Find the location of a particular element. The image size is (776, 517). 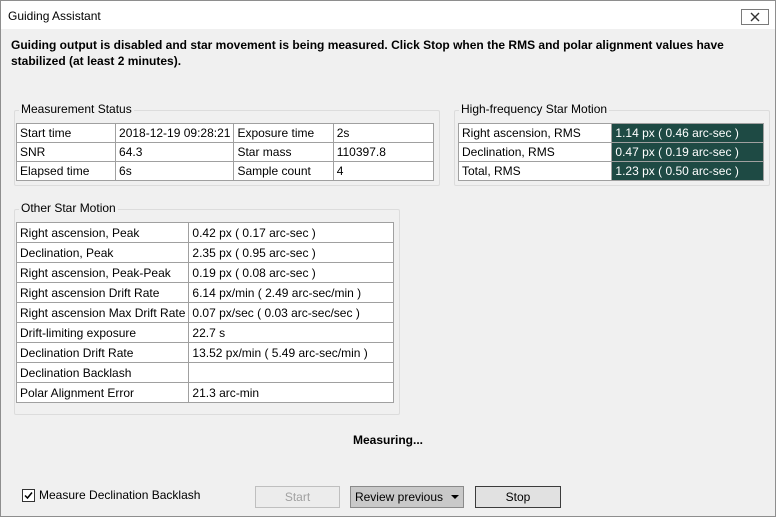

close-button is located at coordinates (755, 17).